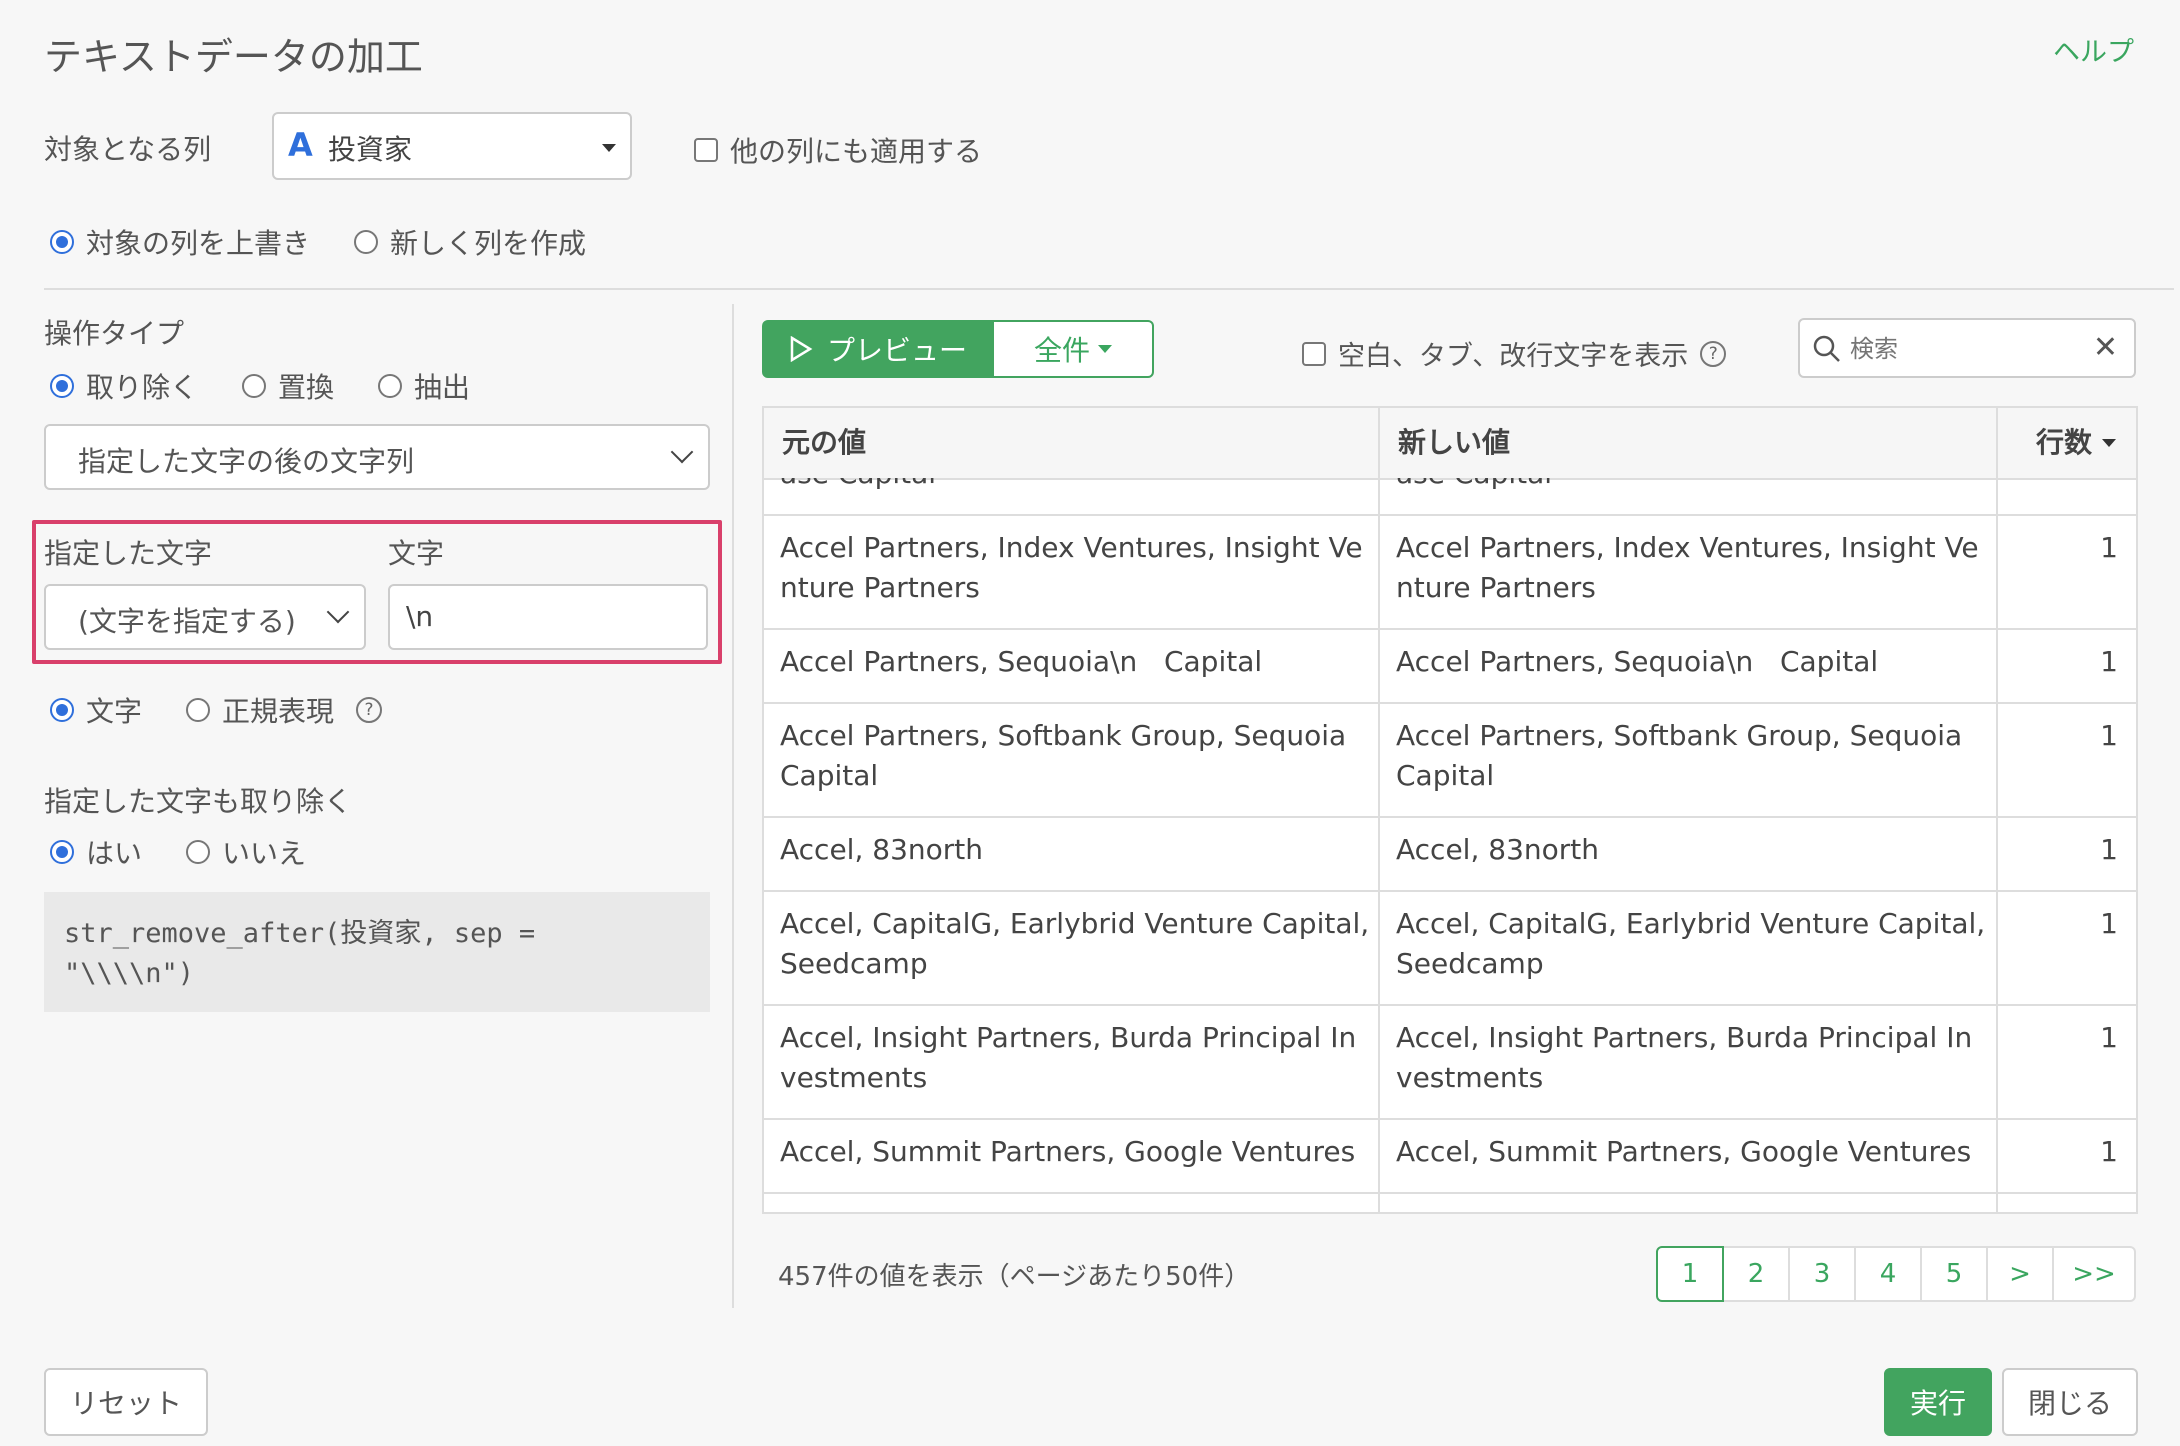 This screenshot has width=2180, height=1446. I want to click on table-row: Accel, 83north Accel, 83north 1, so click(1450, 854).